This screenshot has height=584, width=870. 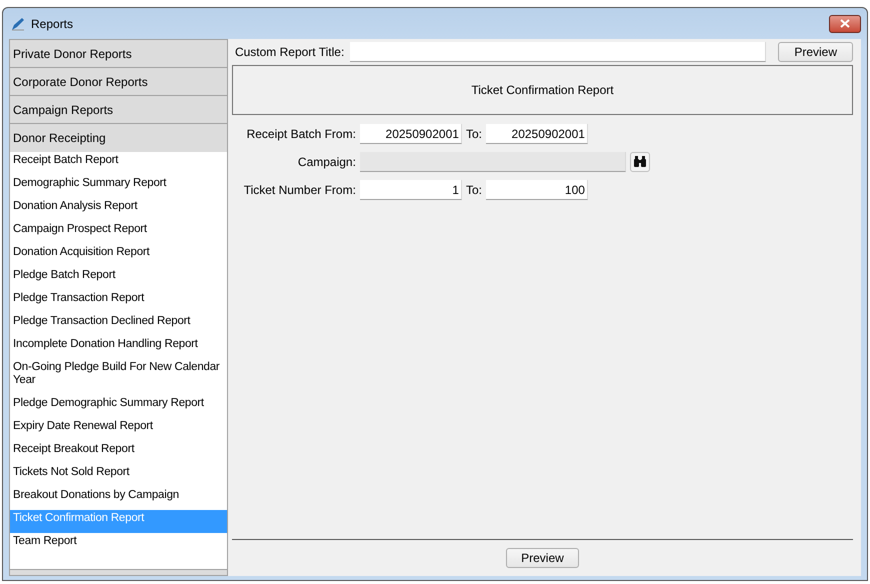 What do you see at coordinates (542, 90) in the screenshot?
I see `report-name: Ticket Confirmation Report` at bounding box center [542, 90].